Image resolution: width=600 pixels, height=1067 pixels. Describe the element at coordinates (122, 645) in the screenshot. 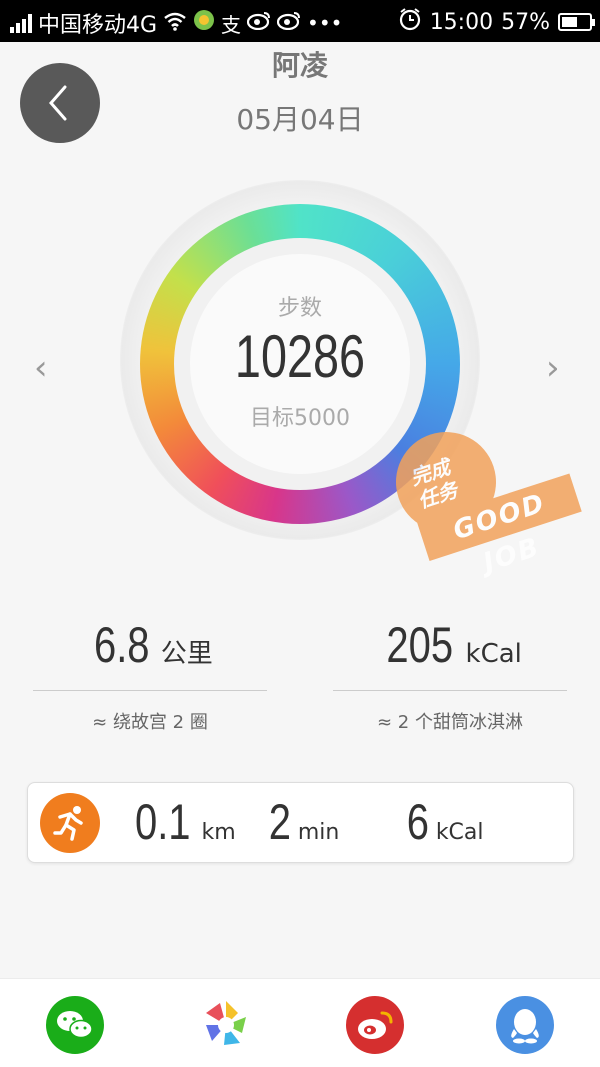

I see `distance-value: 6.8` at that location.